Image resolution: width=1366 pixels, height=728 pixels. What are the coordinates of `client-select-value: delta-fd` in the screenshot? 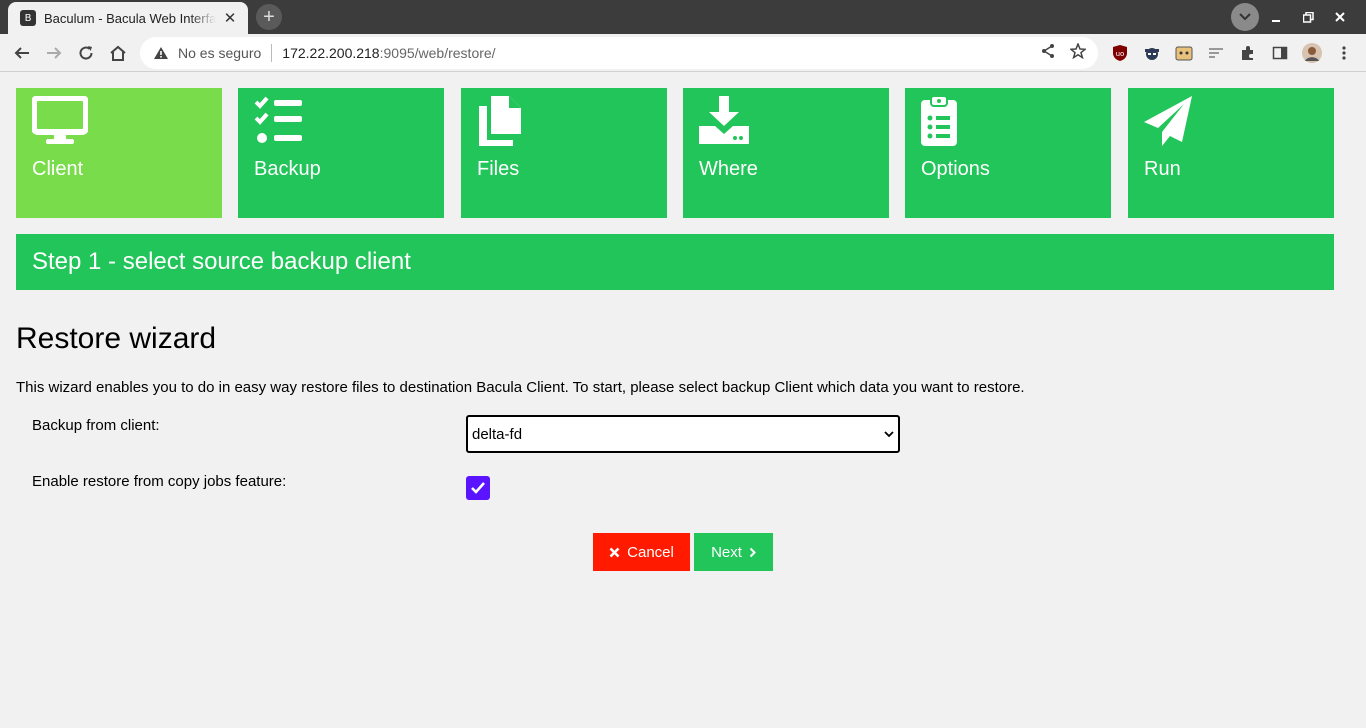 It's located at (497, 434).